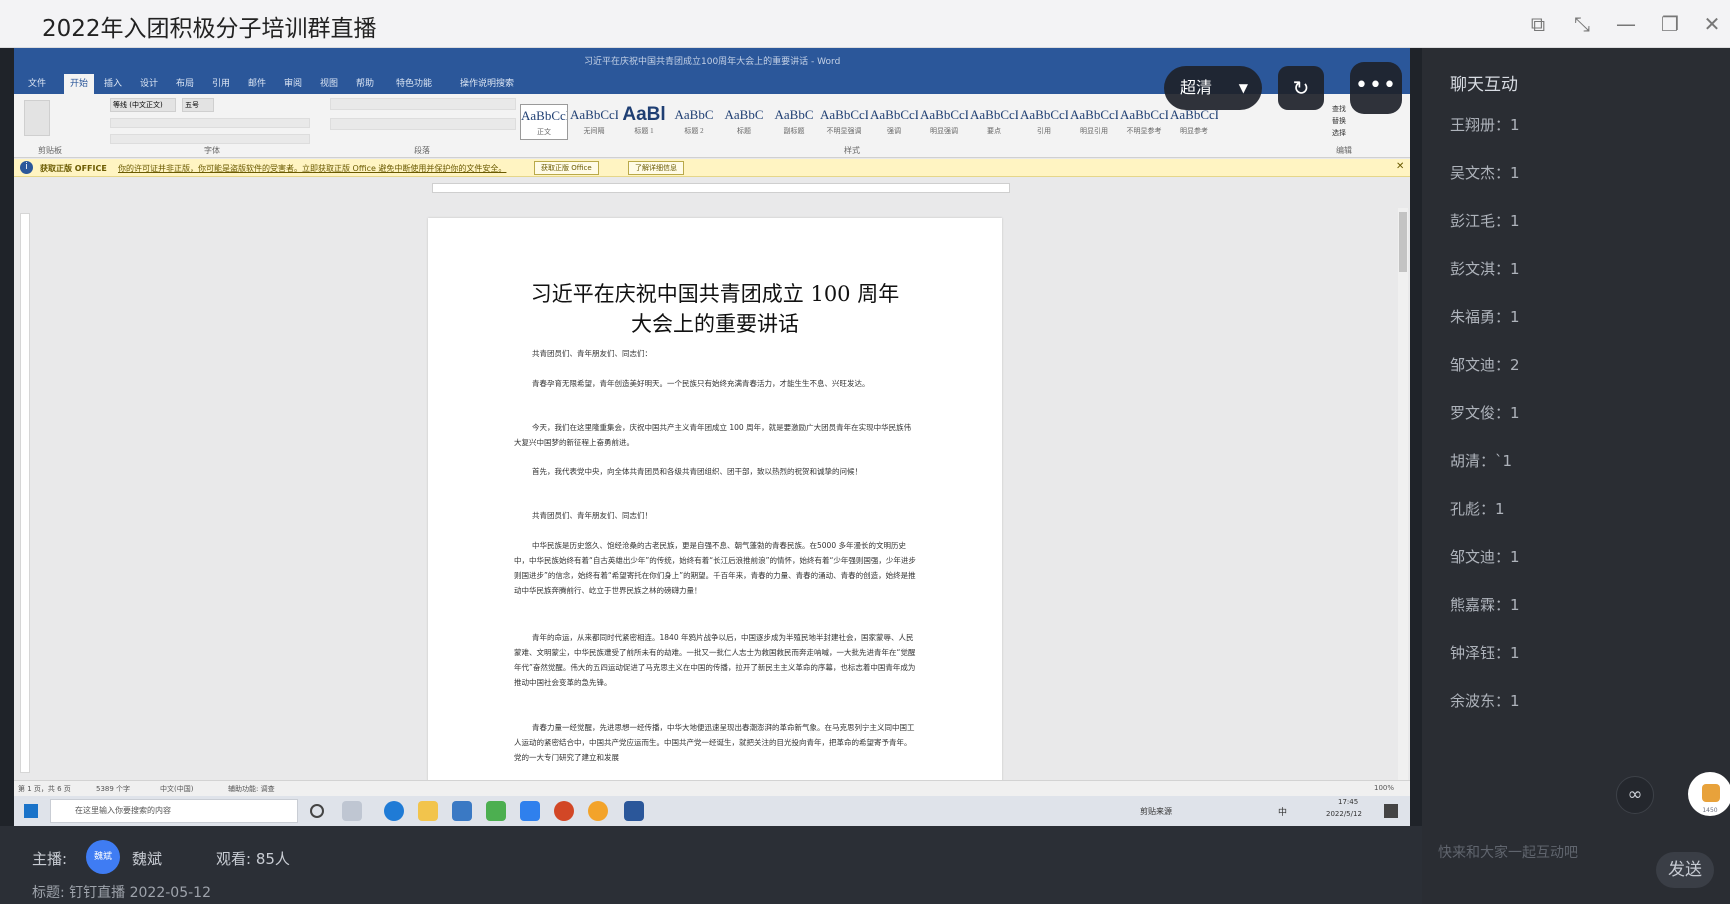 The height and width of the screenshot is (904, 1730). What do you see at coordinates (209, 29) in the screenshot?
I see `window-title: 2022年入团积极分子培训群直播` at bounding box center [209, 29].